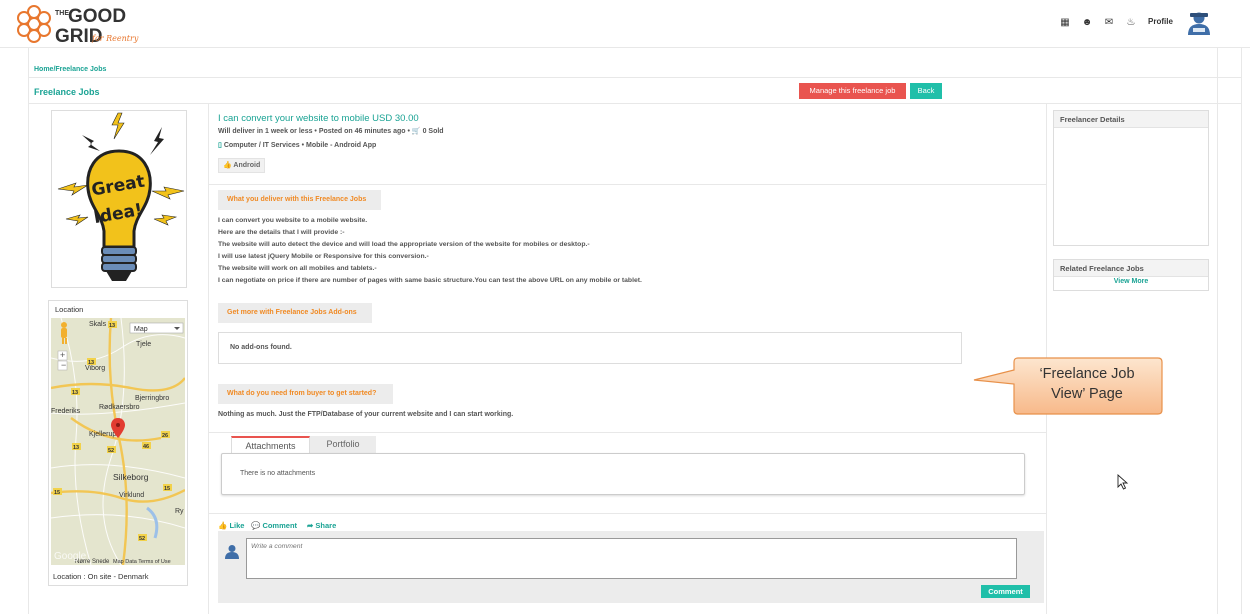  Describe the element at coordinates (67, 92) in the screenshot. I see `page-title: Freelance Jobs` at that location.